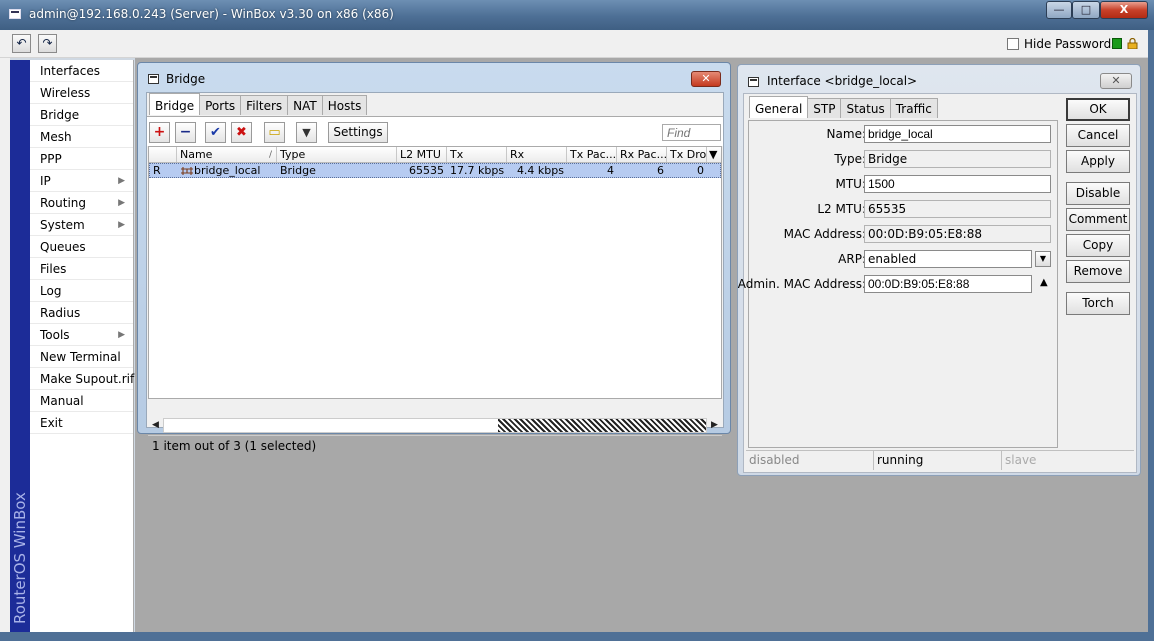 The width and height of the screenshot is (1154, 641). Describe the element at coordinates (21, 43) in the screenshot. I see `undo-button: ↶` at that location.